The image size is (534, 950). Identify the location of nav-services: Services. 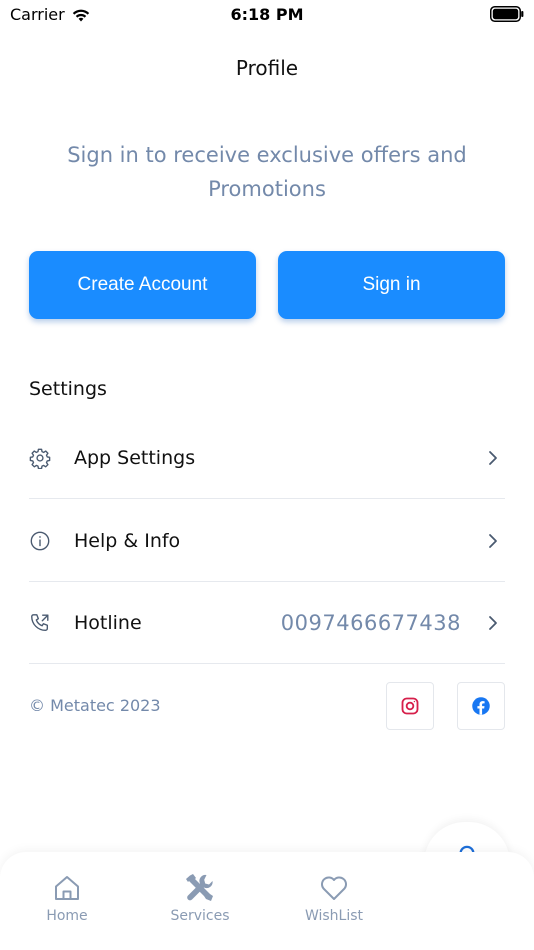
(200, 898).